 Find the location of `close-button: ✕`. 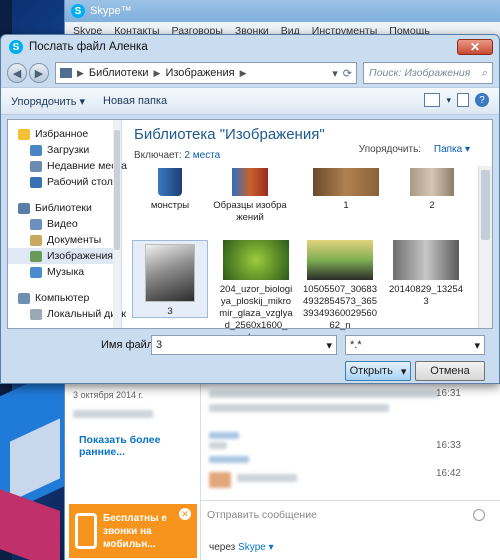

close-button: ✕ is located at coordinates (475, 47).